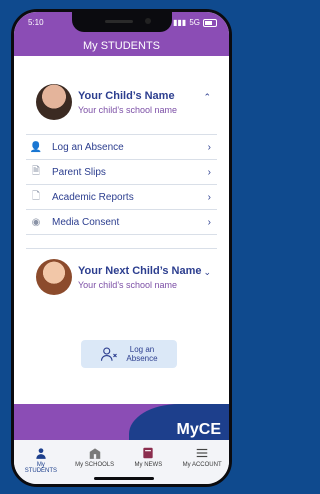  I want to click on tab-my-schools: My SCHOOLS, so click(95, 457).